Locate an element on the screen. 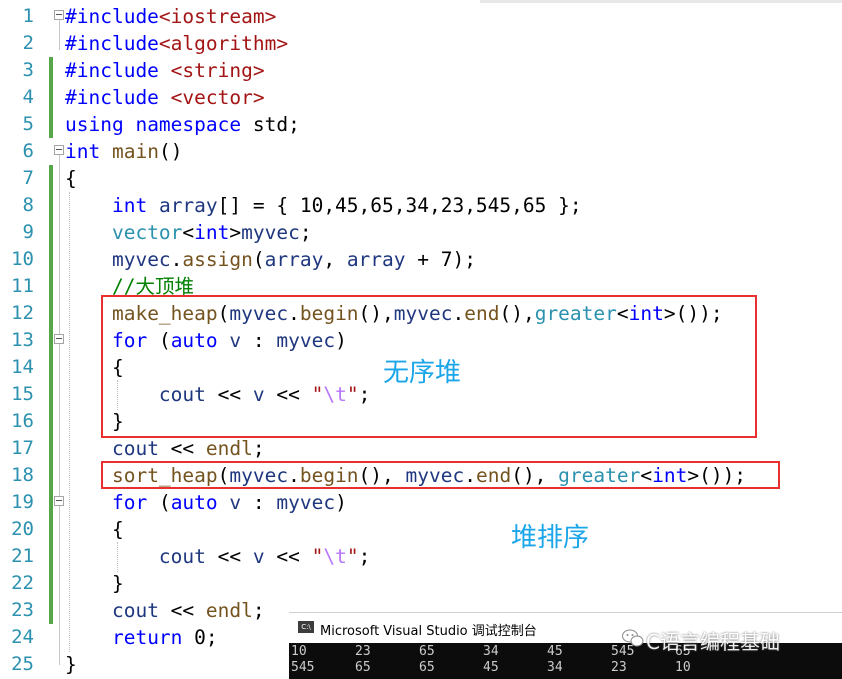 The image size is (842, 679). code-line: cout << v << "\t"; is located at coordinates (217, 556).